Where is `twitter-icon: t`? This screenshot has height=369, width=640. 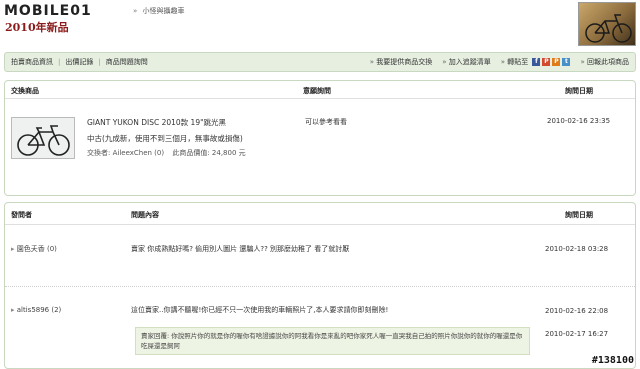
twitter-icon: t is located at coordinates (566, 62).